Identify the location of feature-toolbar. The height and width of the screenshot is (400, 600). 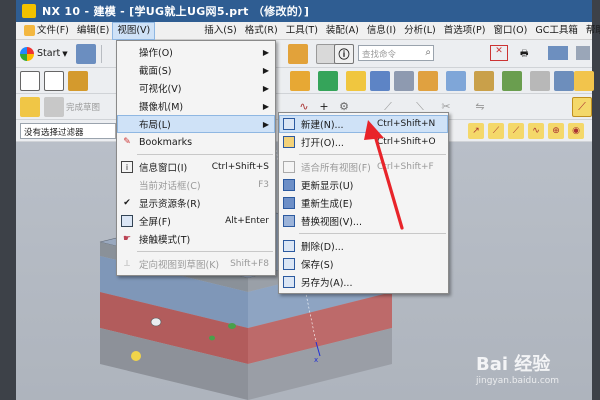
(305, 81).